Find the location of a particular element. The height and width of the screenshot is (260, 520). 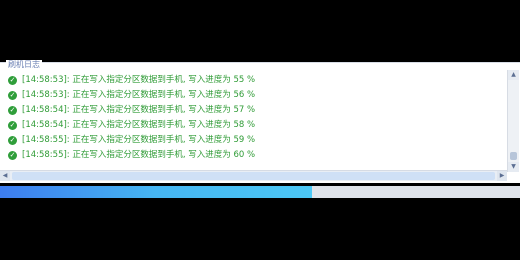

vertical-scrollbar: ▲ ▼ is located at coordinates (513, 121).